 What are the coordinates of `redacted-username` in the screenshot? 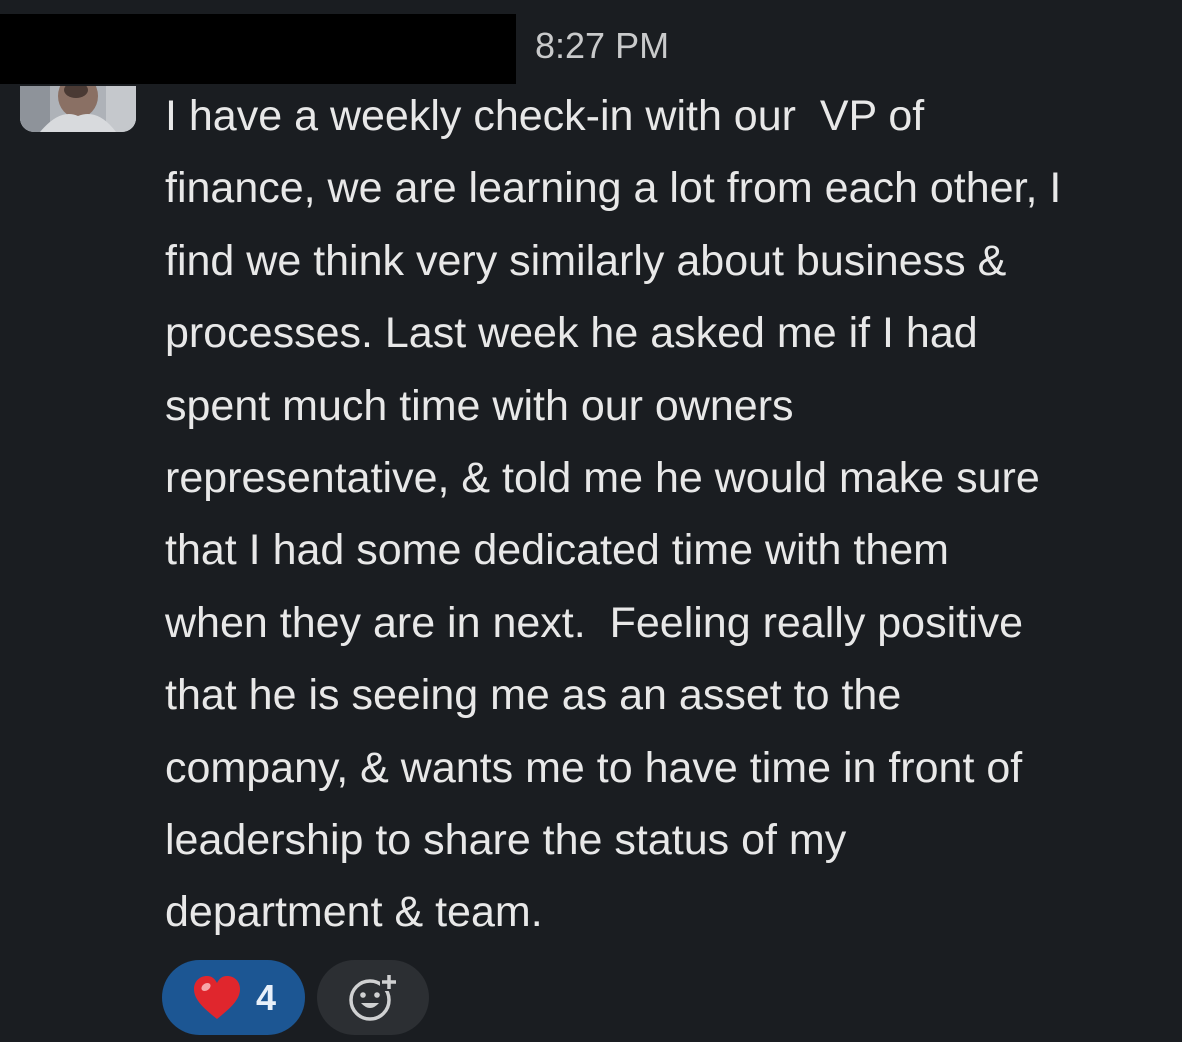 It's located at (258, 49).